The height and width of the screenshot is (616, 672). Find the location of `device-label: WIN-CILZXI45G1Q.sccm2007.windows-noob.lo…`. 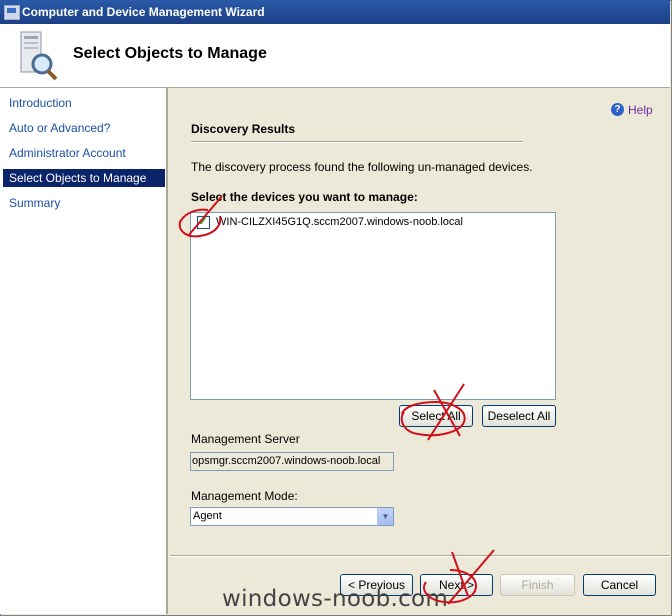

device-label: WIN-CILZXI45G1Q.sccm2007.windows-noob.lo… is located at coordinates (339, 222).